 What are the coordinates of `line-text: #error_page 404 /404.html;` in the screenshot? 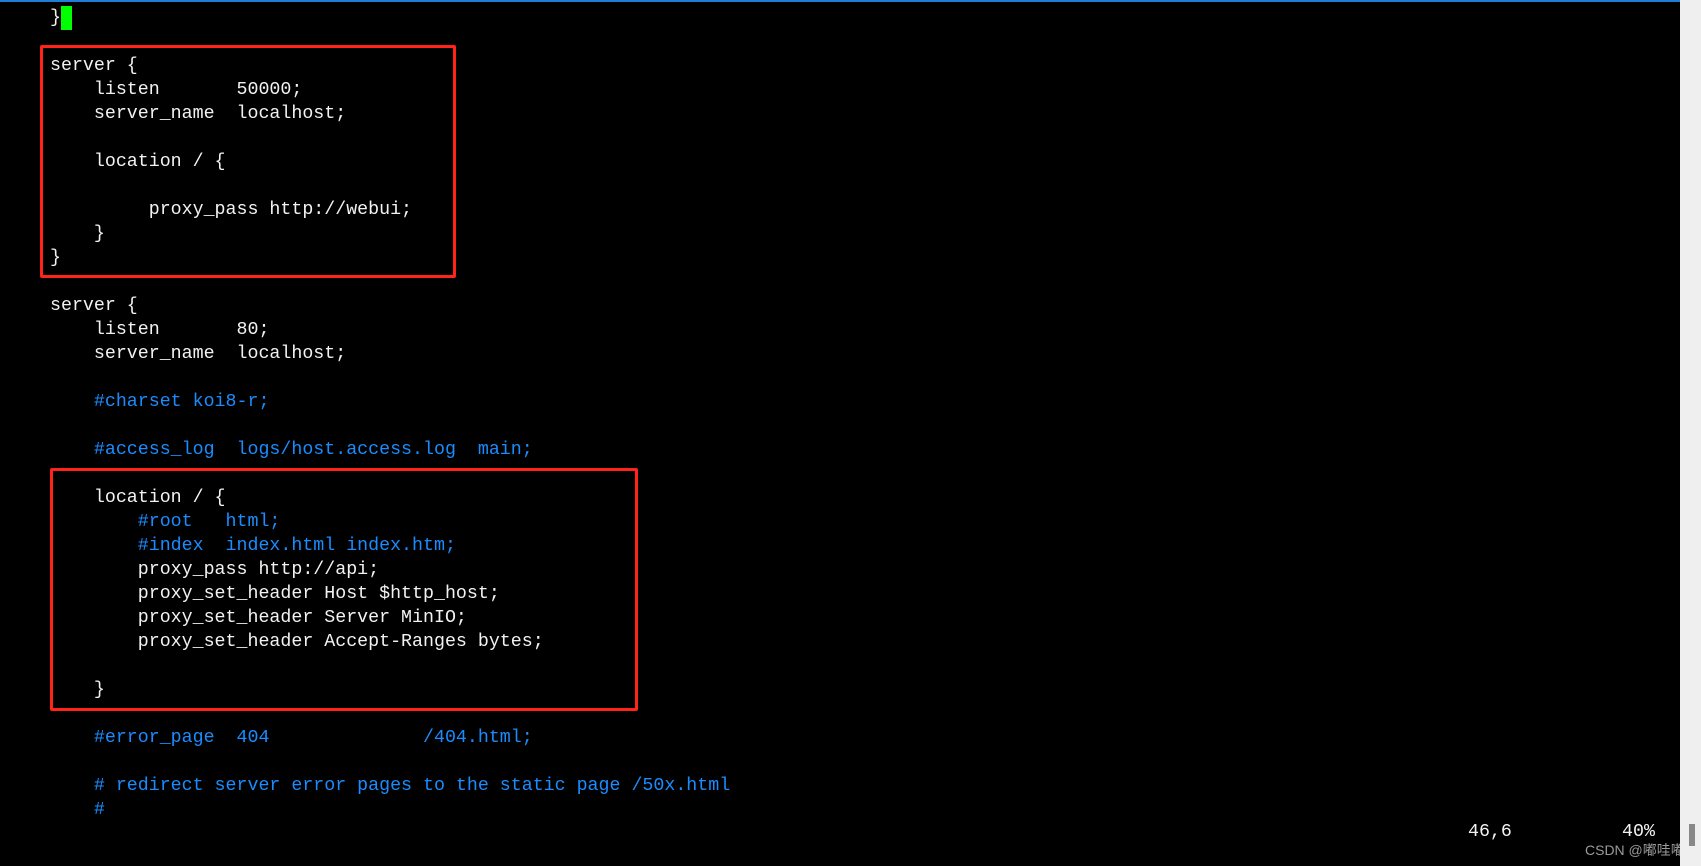 It's located at (291, 738).